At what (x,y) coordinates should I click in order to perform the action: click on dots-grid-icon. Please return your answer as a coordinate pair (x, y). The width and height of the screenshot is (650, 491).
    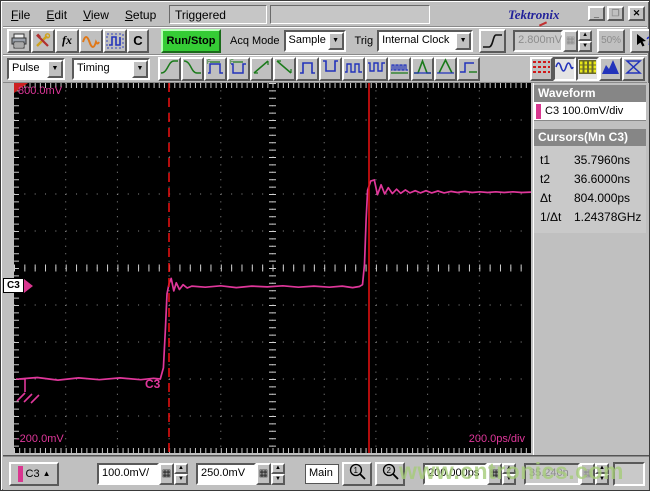
    Looking at the image, I should click on (587, 68).